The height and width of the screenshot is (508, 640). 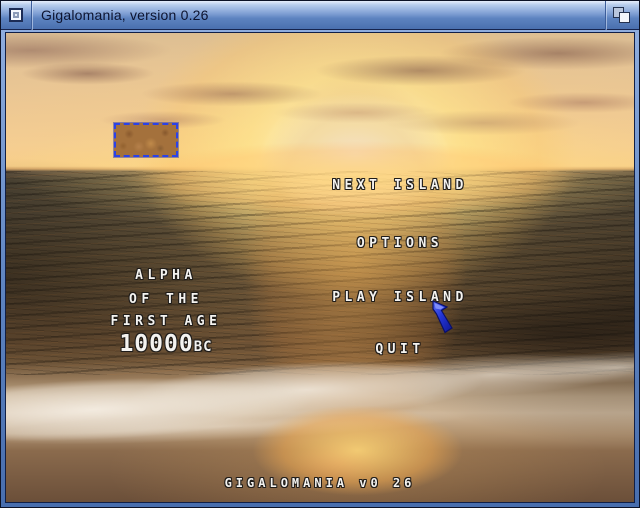 I want to click on epoch-line-1: ALPHA, so click(x=166, y=275).